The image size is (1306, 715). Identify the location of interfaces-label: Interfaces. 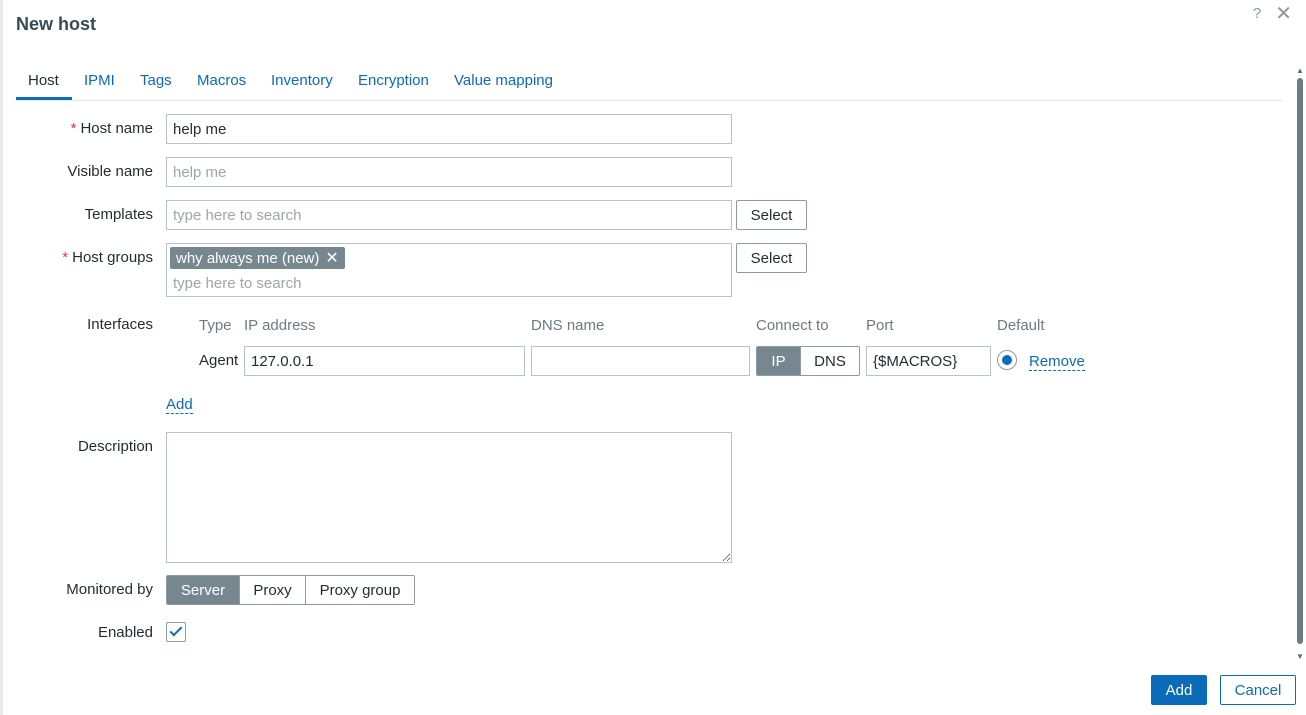
(120, 324).